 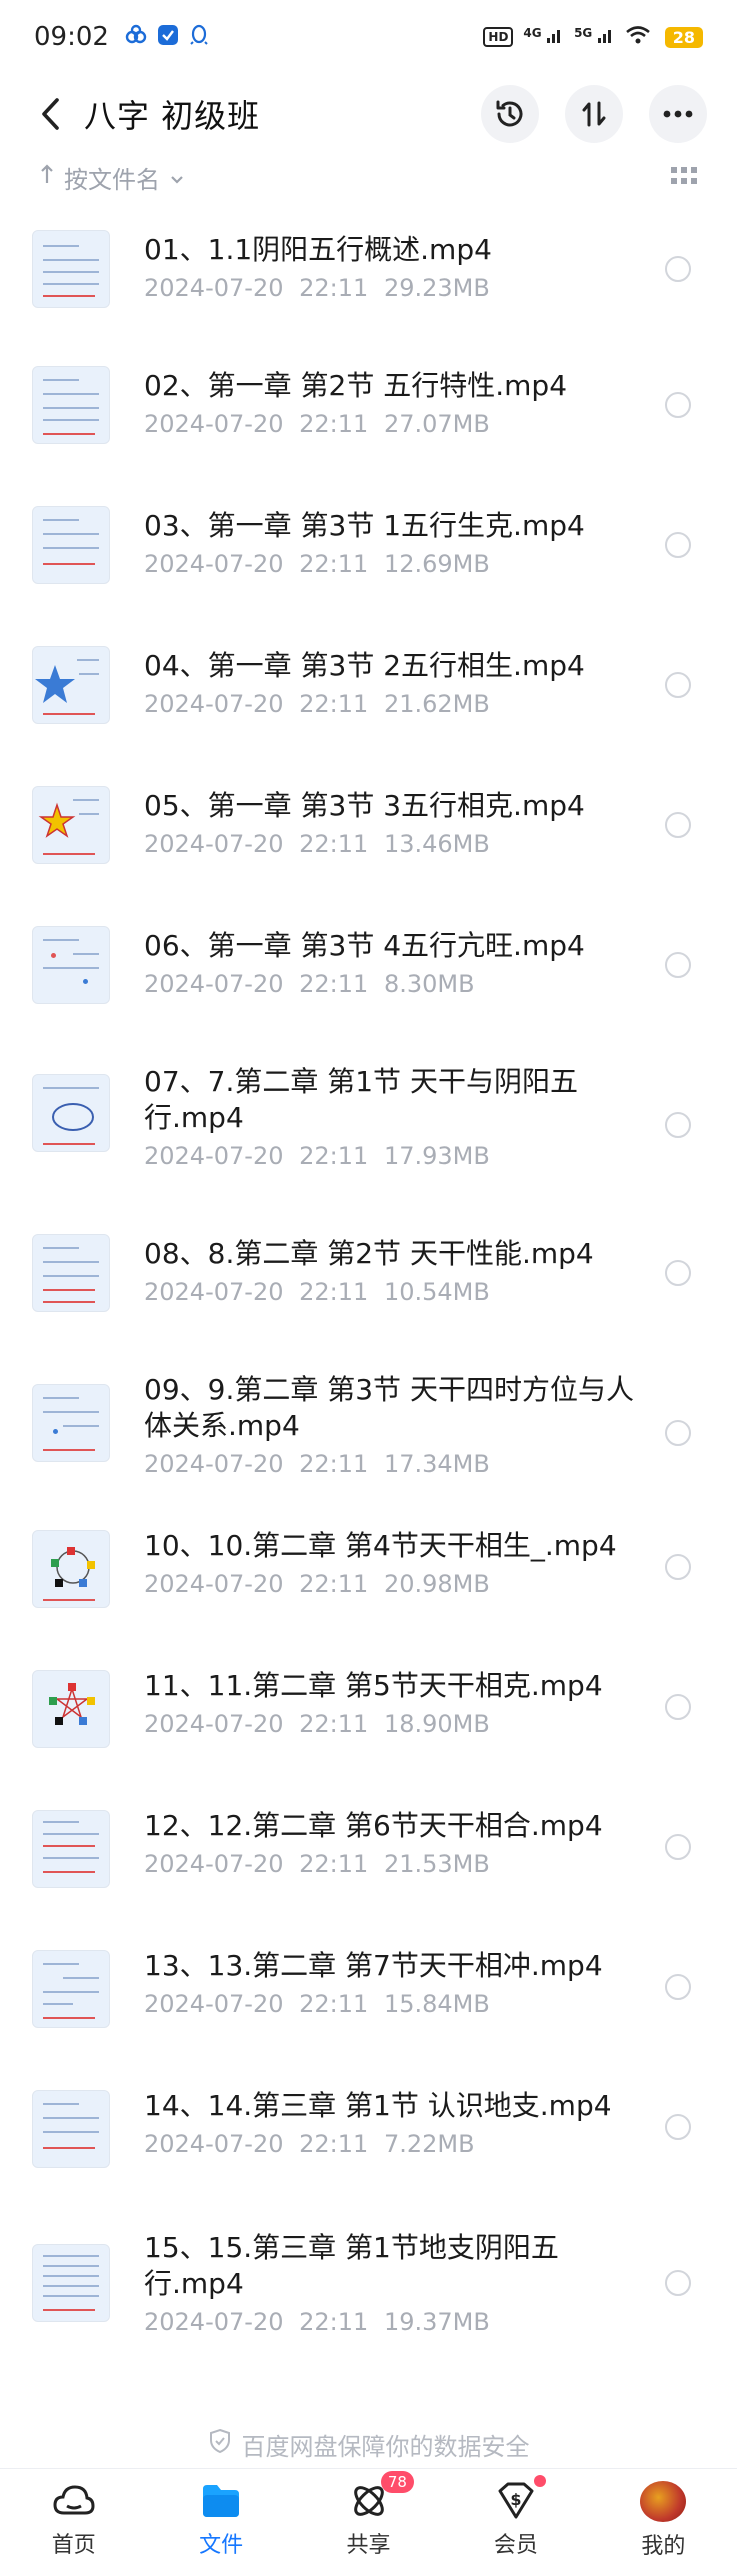 What do you see at coordinates (74, 2500) in the screenshot?
I see `cloud-home-icon` at bounding box center [74, 2500].